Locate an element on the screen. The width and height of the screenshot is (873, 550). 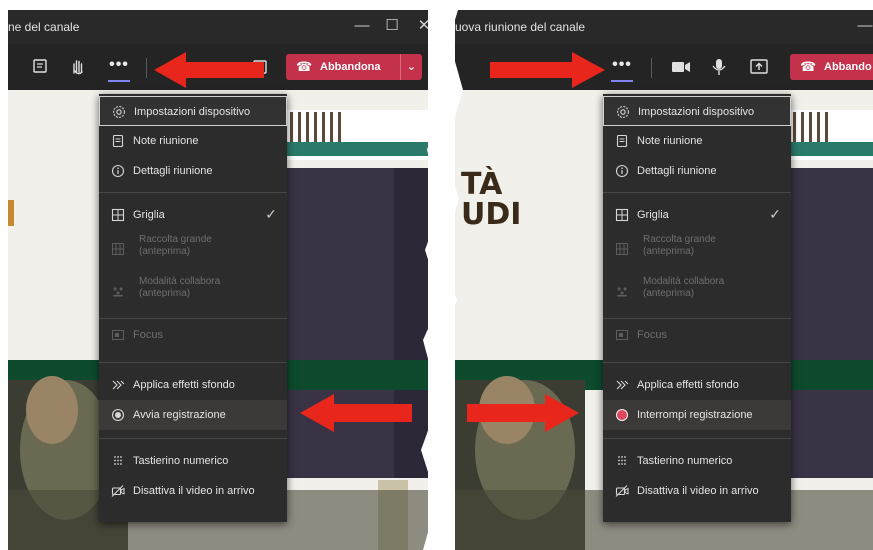
menu-item-label: Avvia registrazione is located at coordinates (179, 415).